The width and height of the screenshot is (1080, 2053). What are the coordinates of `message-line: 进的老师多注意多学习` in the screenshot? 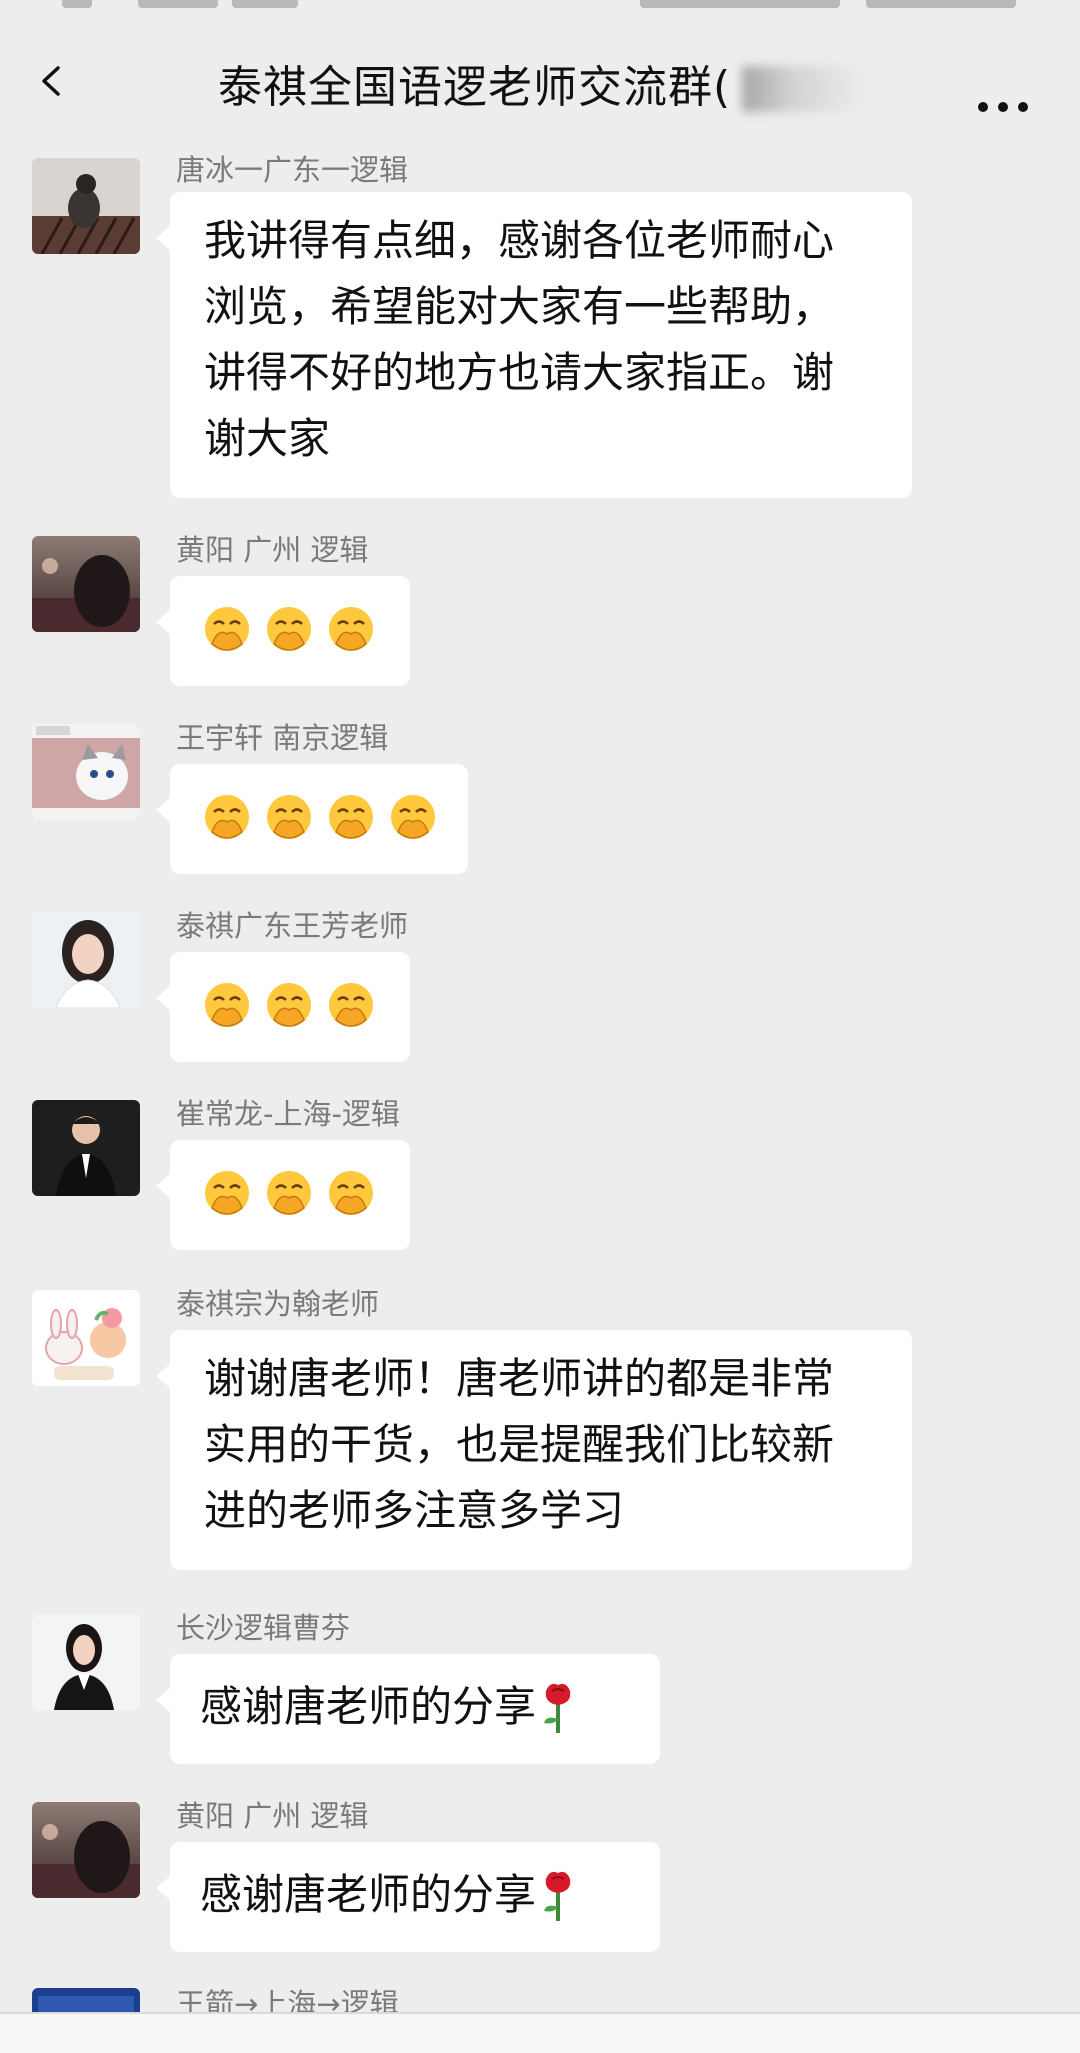 It's located at (414, 1510).